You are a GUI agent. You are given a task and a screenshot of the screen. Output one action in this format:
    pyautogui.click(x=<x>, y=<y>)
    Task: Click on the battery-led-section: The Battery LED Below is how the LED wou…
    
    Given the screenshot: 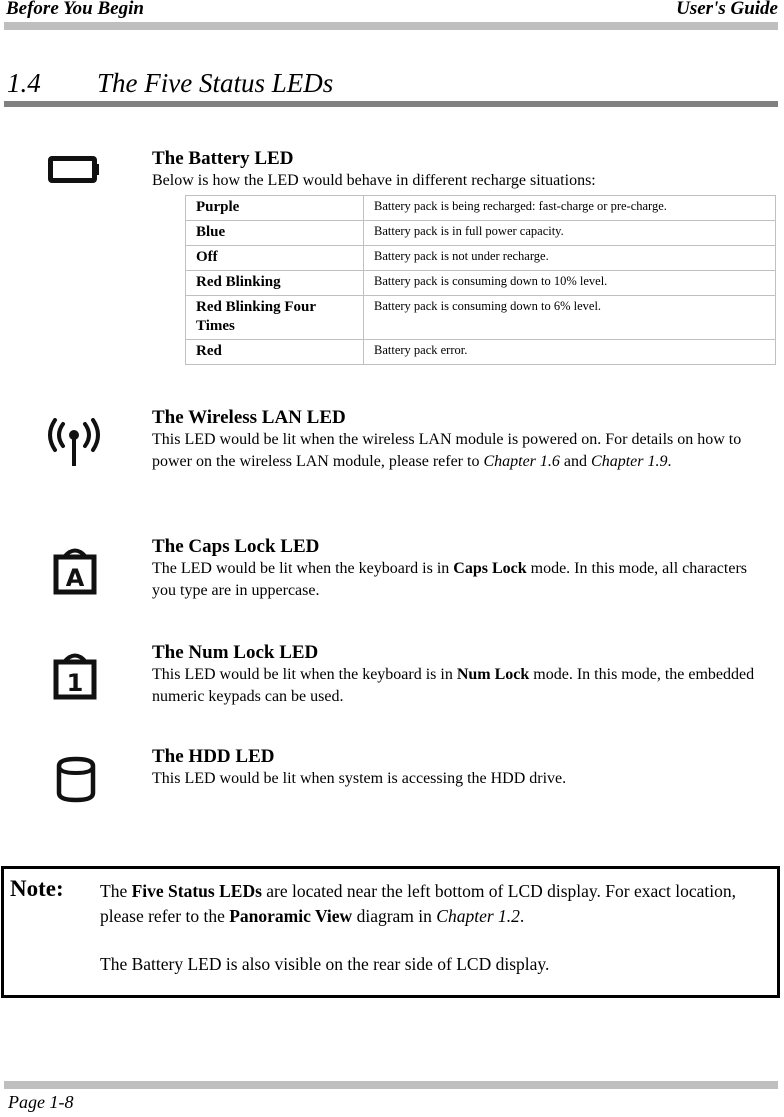 What is the action you would take?
    pyautogui.click(x=461, y=170)
    